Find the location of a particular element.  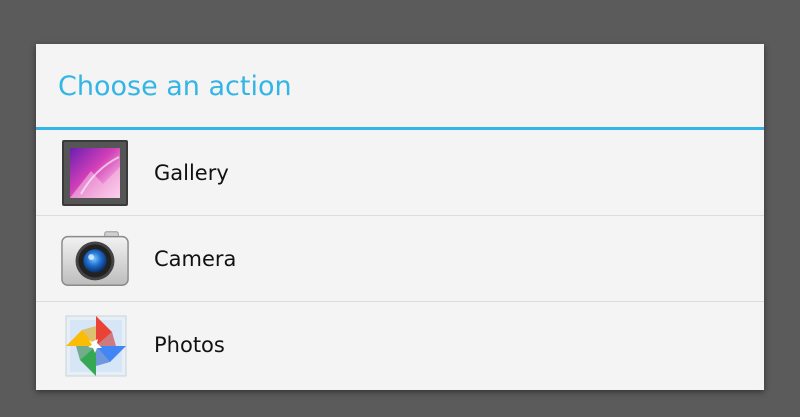

option-label: Camera is located at coordinates (195, 258).